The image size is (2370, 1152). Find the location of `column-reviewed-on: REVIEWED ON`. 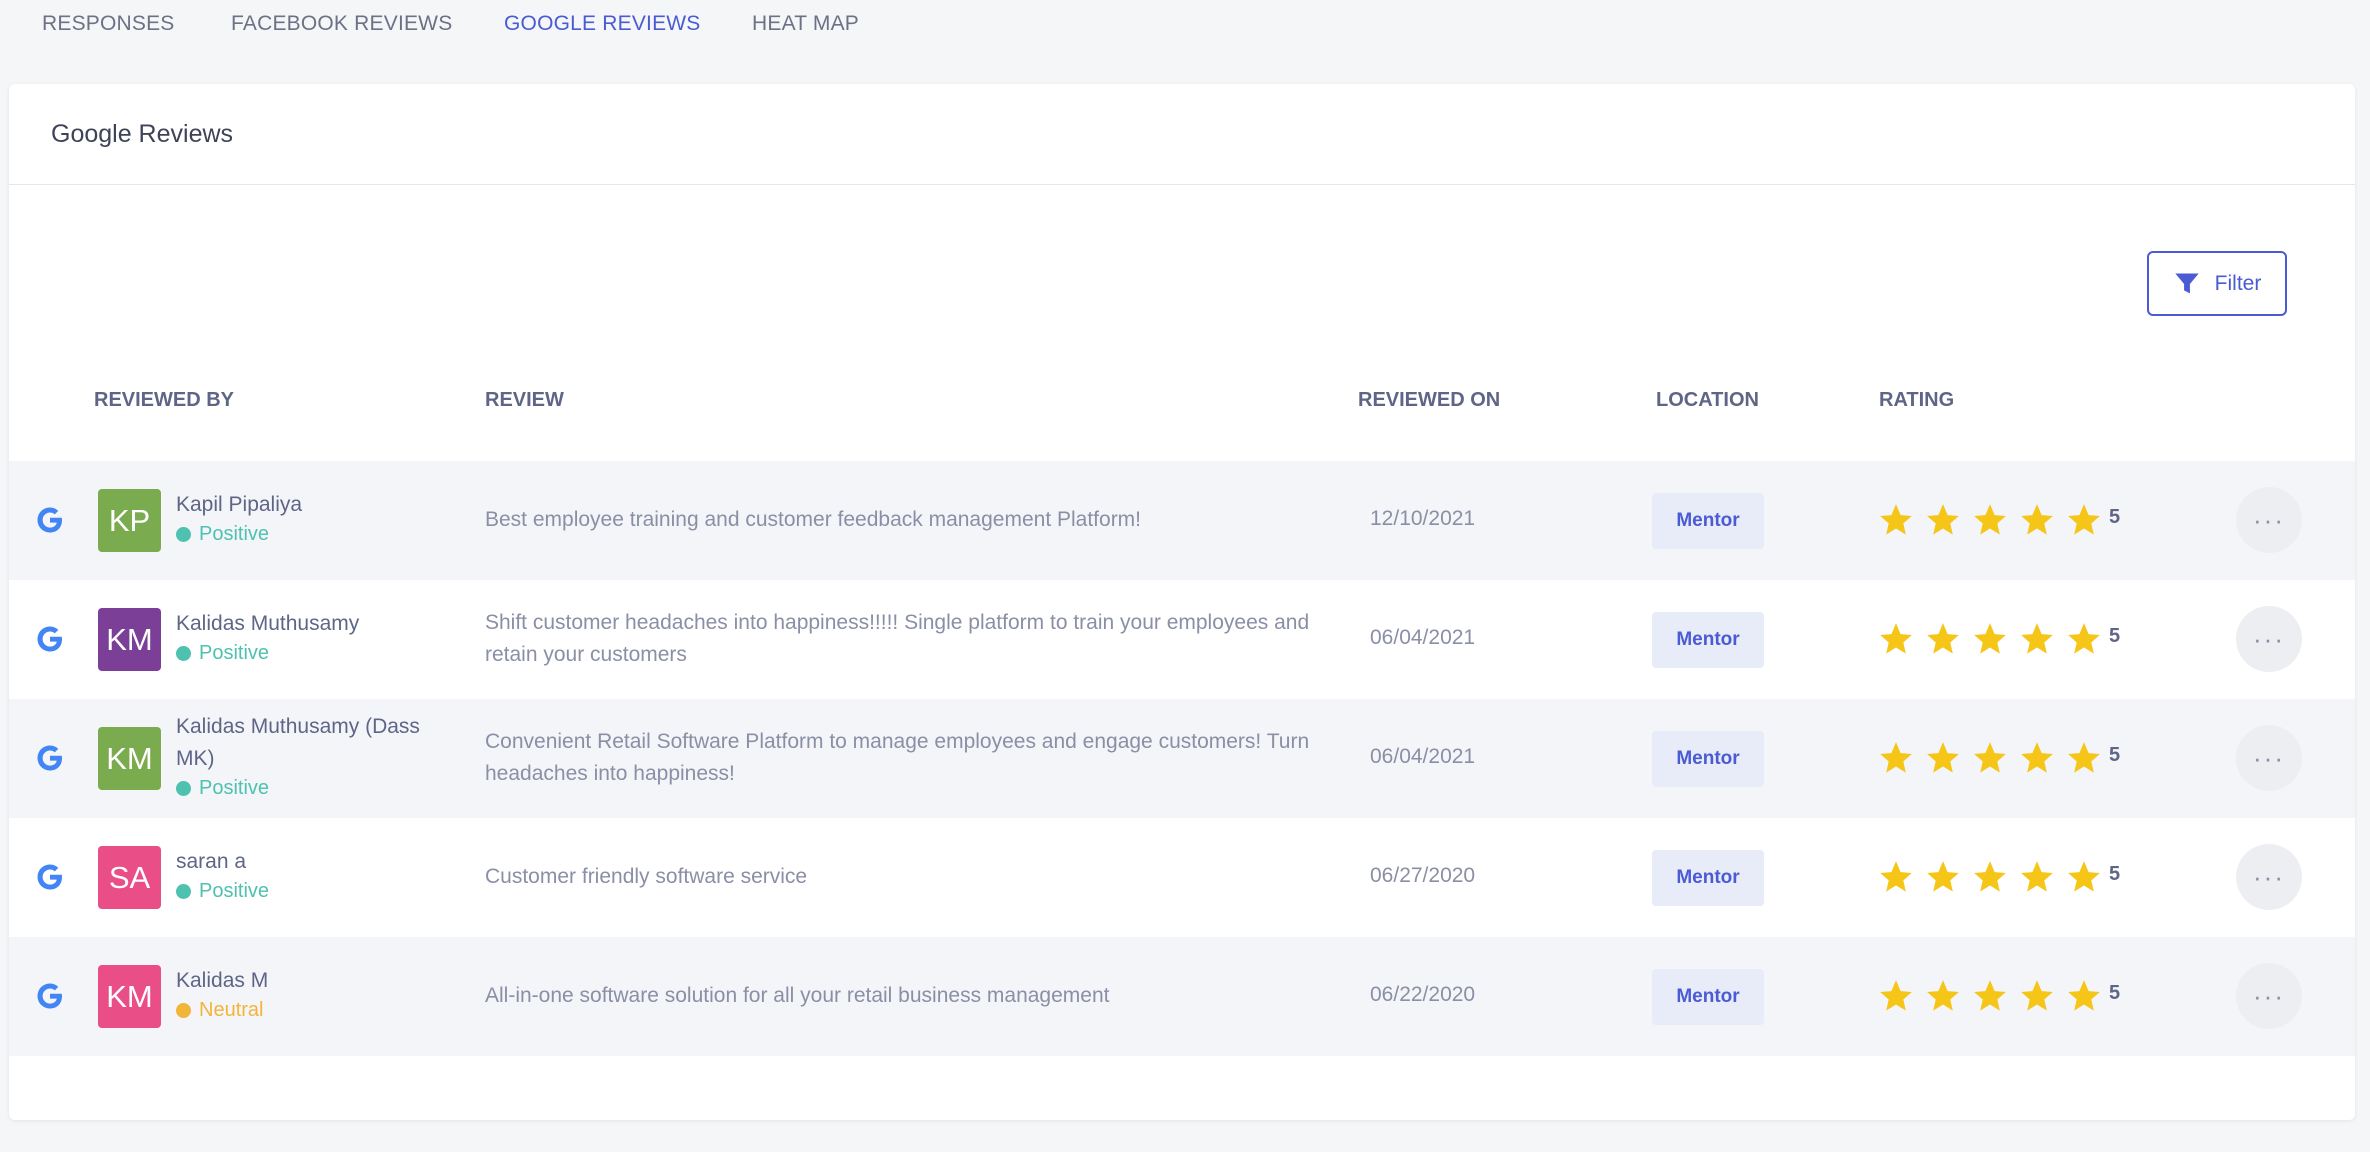

column-reviewed-on: REVIEWED ON is located at coordinates (1429, 400).